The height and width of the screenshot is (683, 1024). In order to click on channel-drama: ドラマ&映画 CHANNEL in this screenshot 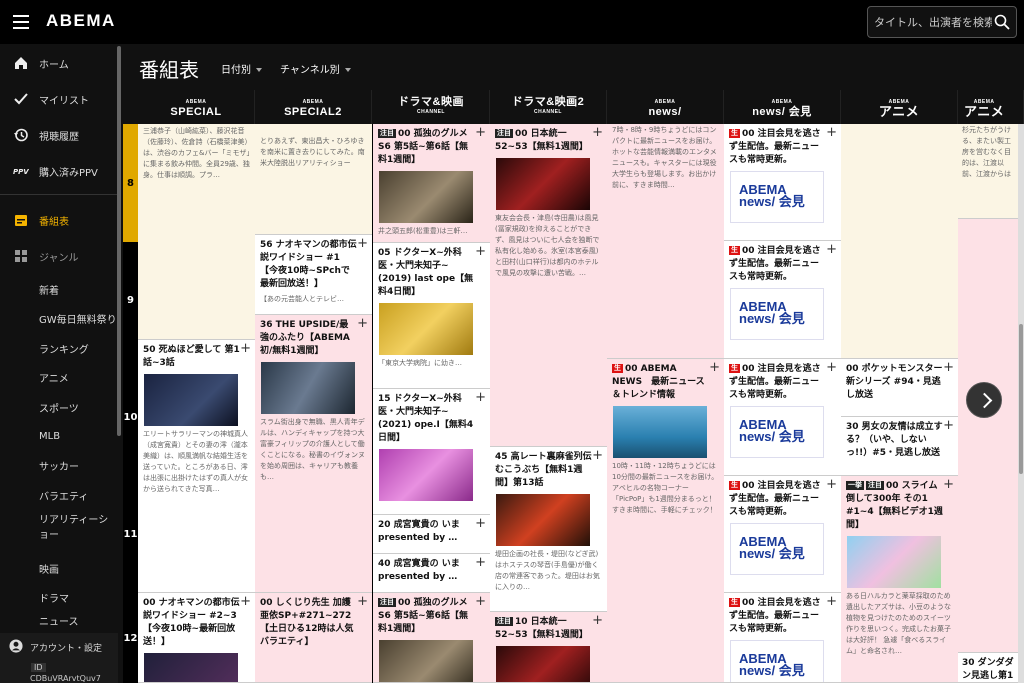, I will do `click(431, 107)`.